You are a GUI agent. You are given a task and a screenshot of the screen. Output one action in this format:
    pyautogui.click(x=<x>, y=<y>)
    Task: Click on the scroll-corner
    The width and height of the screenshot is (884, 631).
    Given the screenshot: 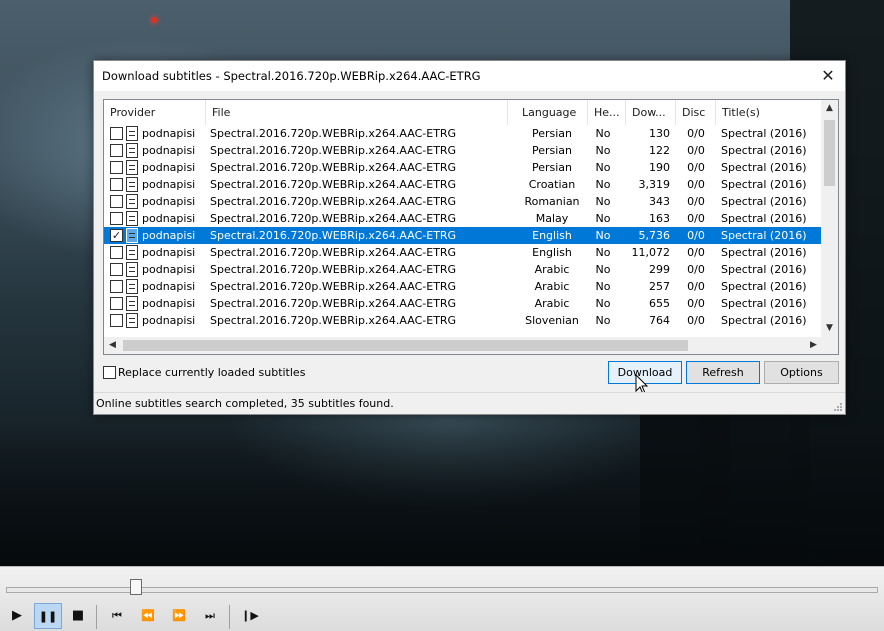 What is the action you would take?
    pyautogui.click(x=829, y=345)
    